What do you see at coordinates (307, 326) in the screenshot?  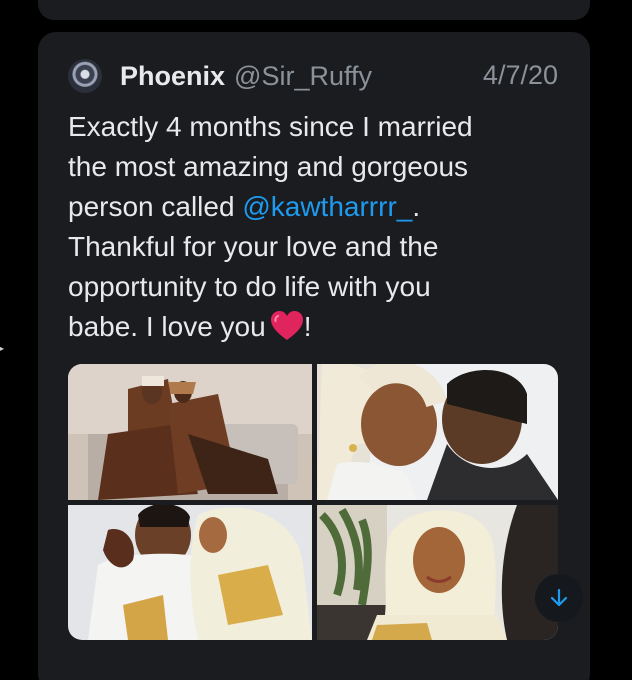 I see `tweet-line-6-suffix: !` at bounding box center [307, 326].